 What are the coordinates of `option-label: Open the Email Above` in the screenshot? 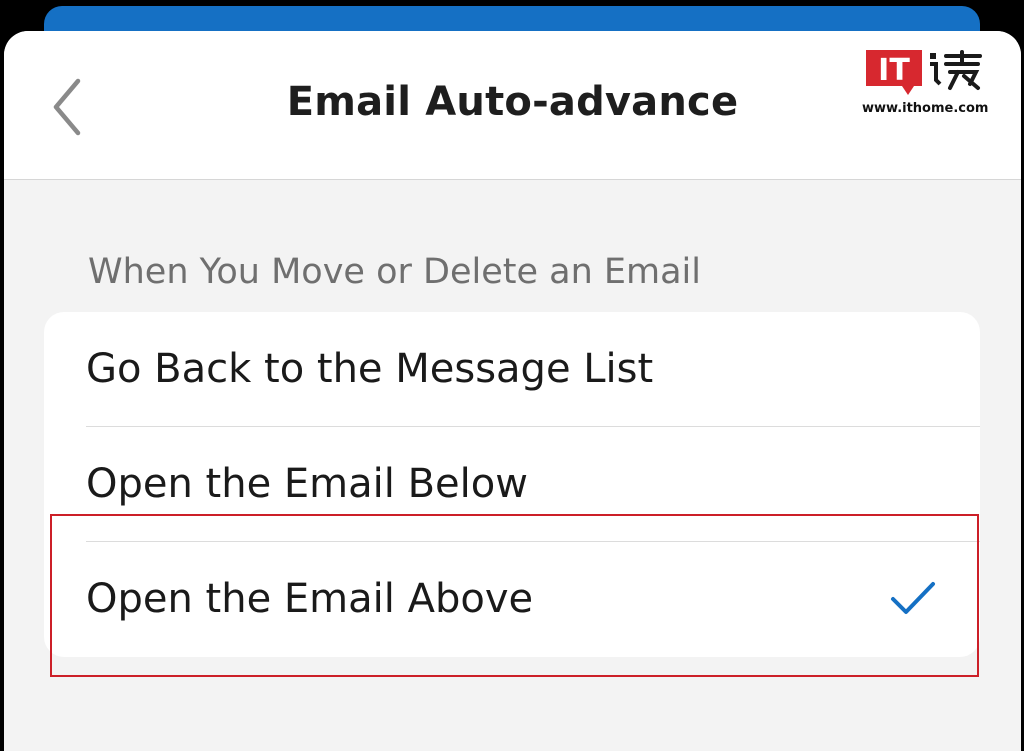 It's located at (310, 599).